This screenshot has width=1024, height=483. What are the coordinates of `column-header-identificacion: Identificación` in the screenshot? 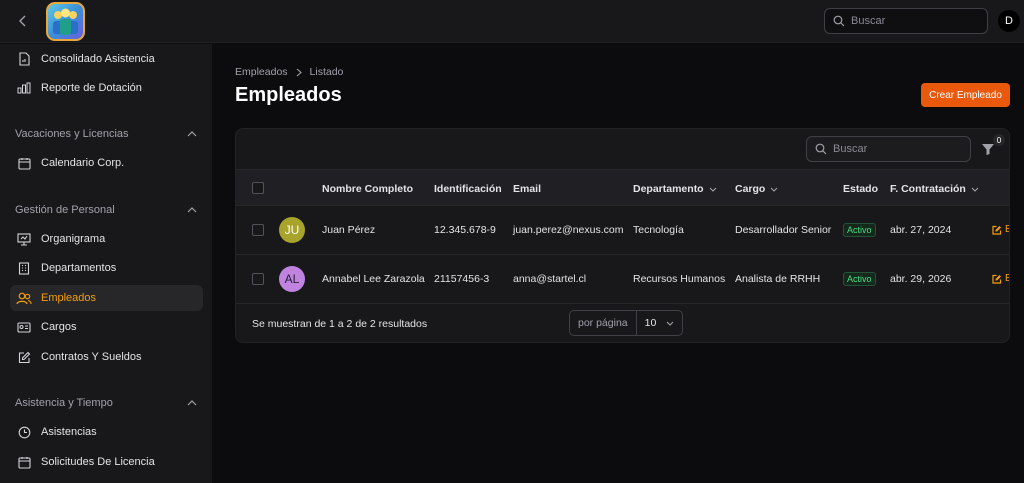 It's located at (468, 189).